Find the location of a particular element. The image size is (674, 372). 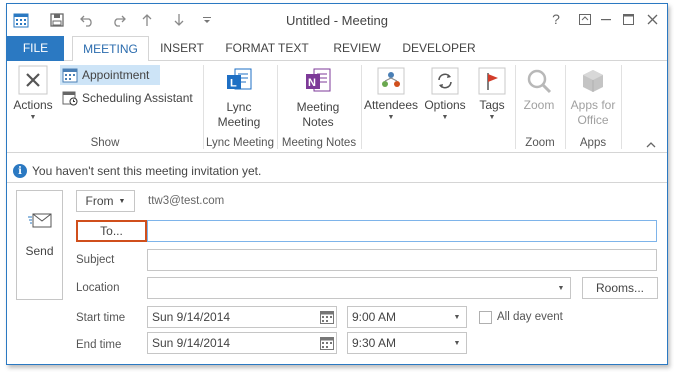

svg-text: L is located at coordinates (233, 84).